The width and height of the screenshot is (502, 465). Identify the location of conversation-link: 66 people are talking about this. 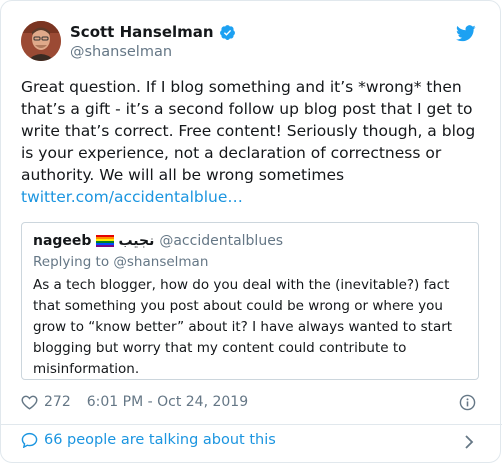
(148, 440).